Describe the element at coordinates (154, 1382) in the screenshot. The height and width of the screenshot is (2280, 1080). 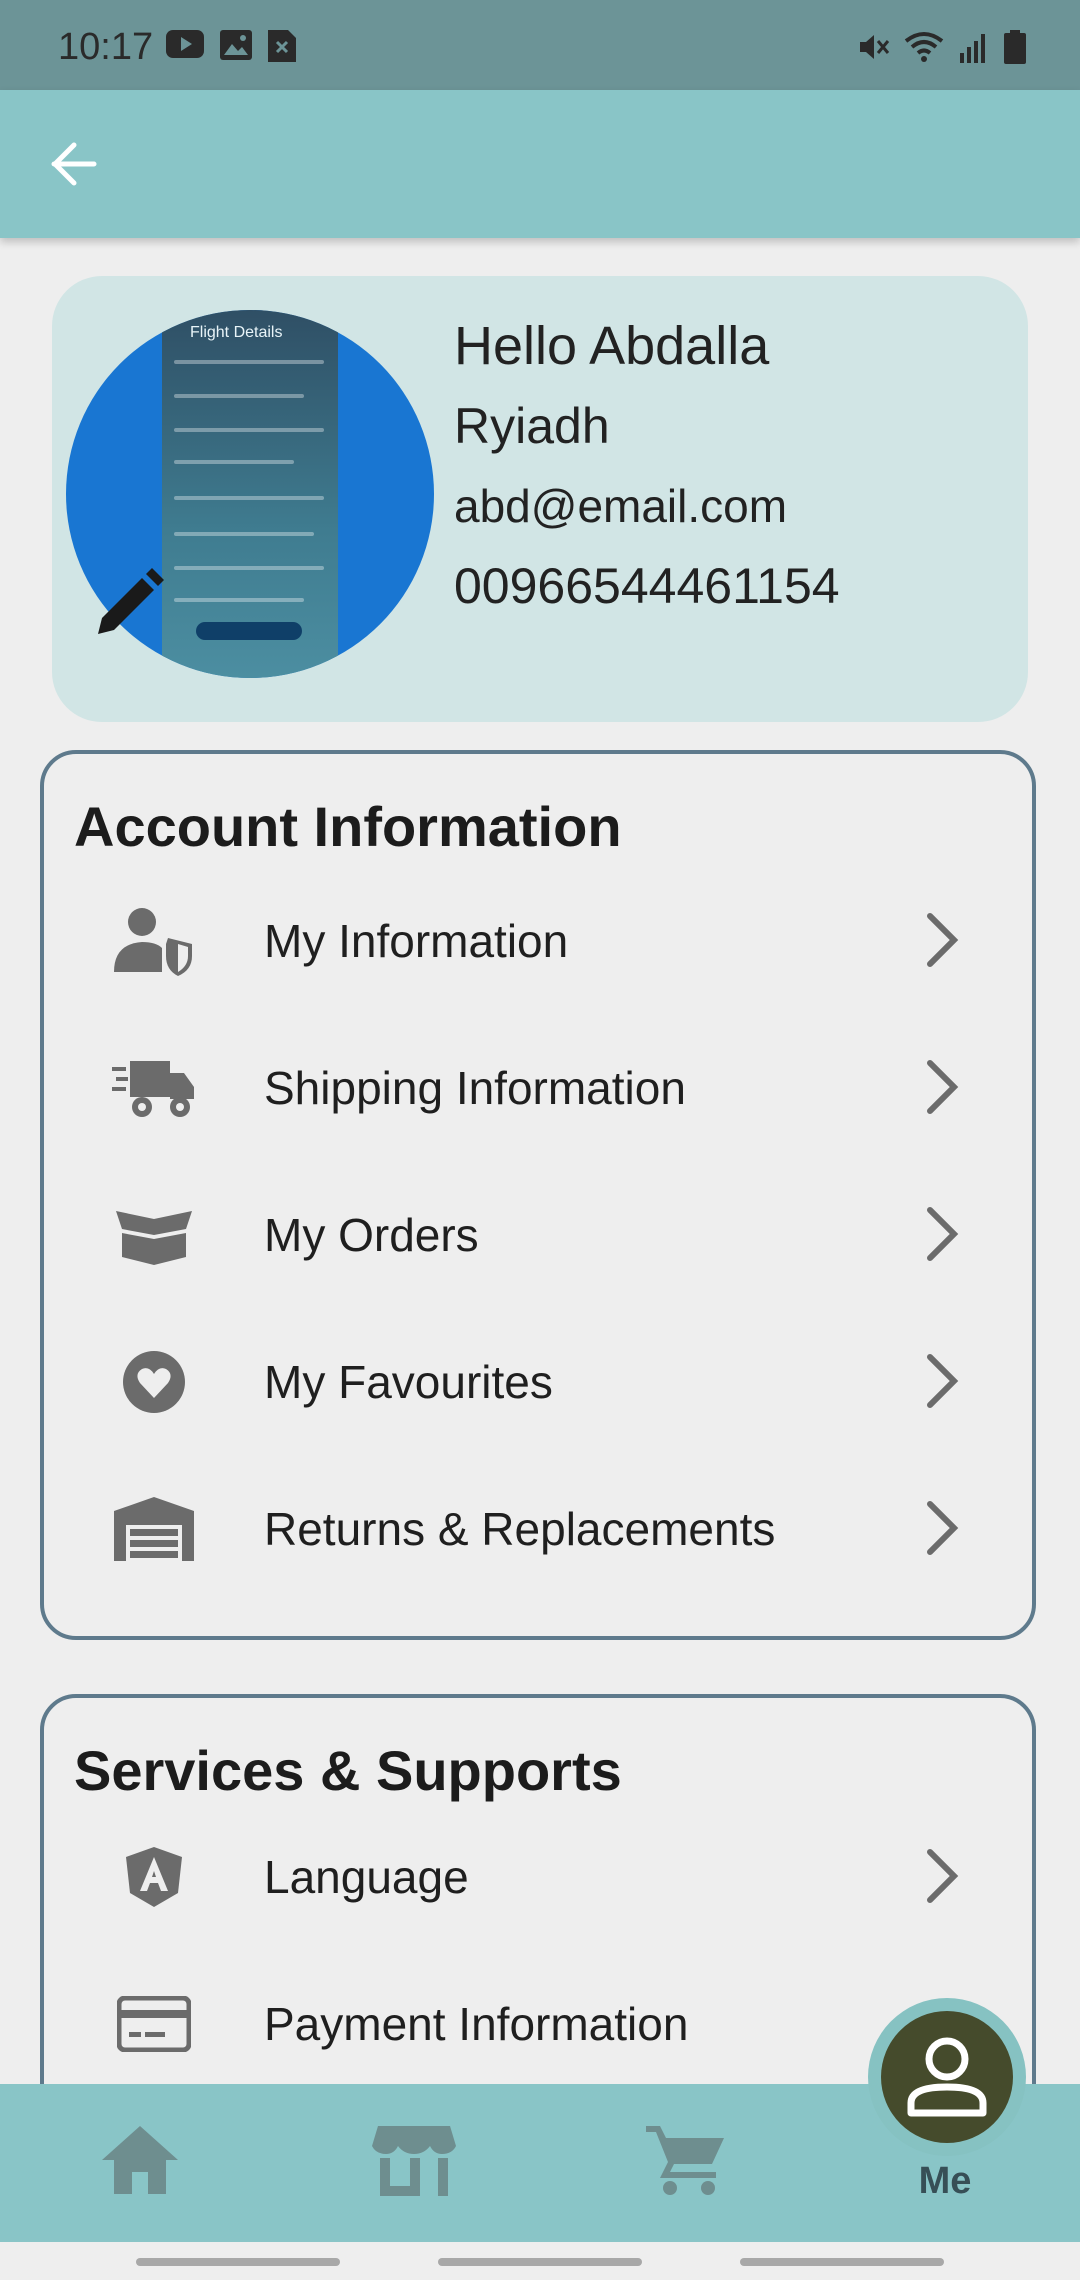
I see `heart-circle-icon` at that location.